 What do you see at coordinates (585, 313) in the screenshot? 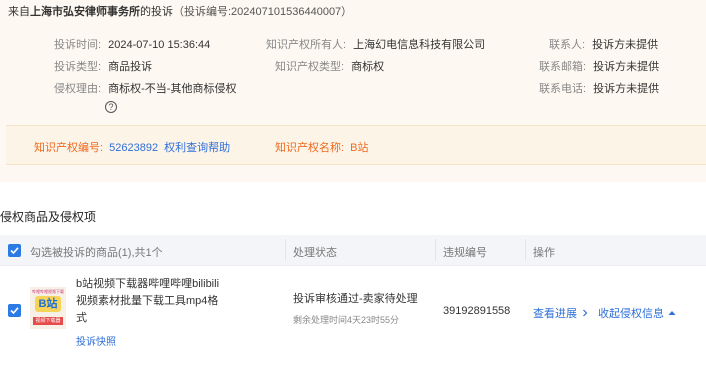
I see `chevron-right-icon` at bounding box center [585, 313].